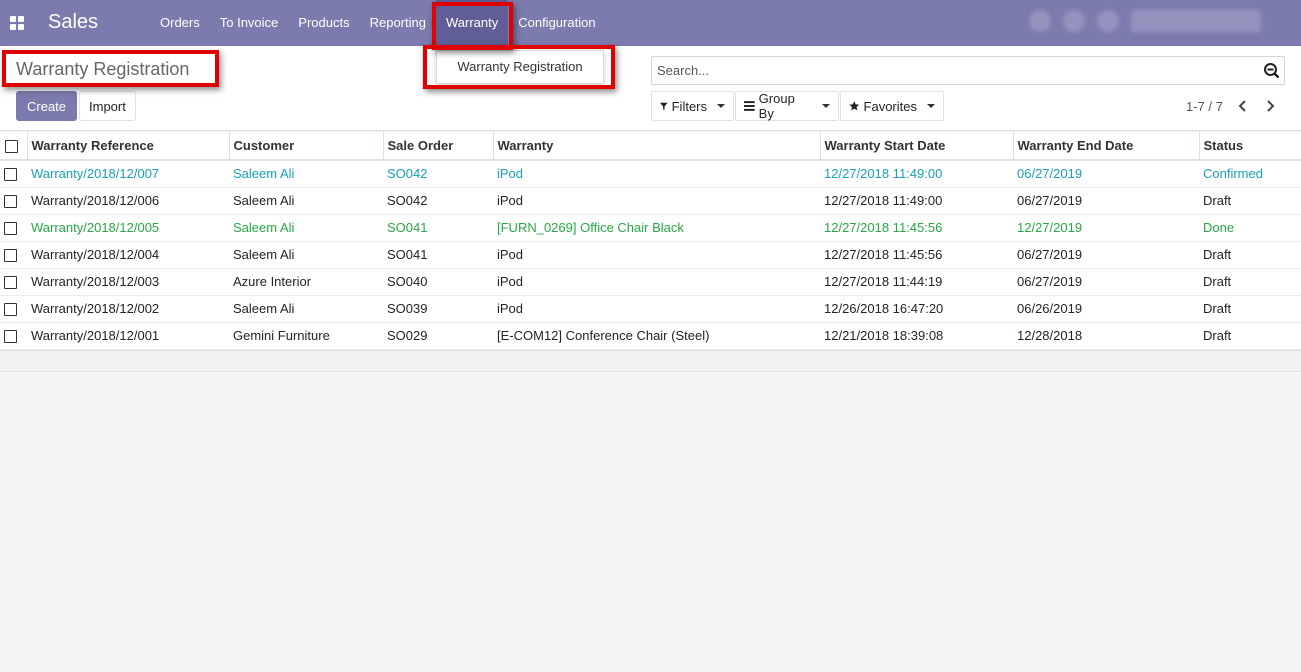 The height and width of the screenshot is (672, 1301). What do you see at coordinates (128, 336) in the screenshot?
I see `cell-reference: Warranty/2018/12/001` at bounding box center [128, 336].